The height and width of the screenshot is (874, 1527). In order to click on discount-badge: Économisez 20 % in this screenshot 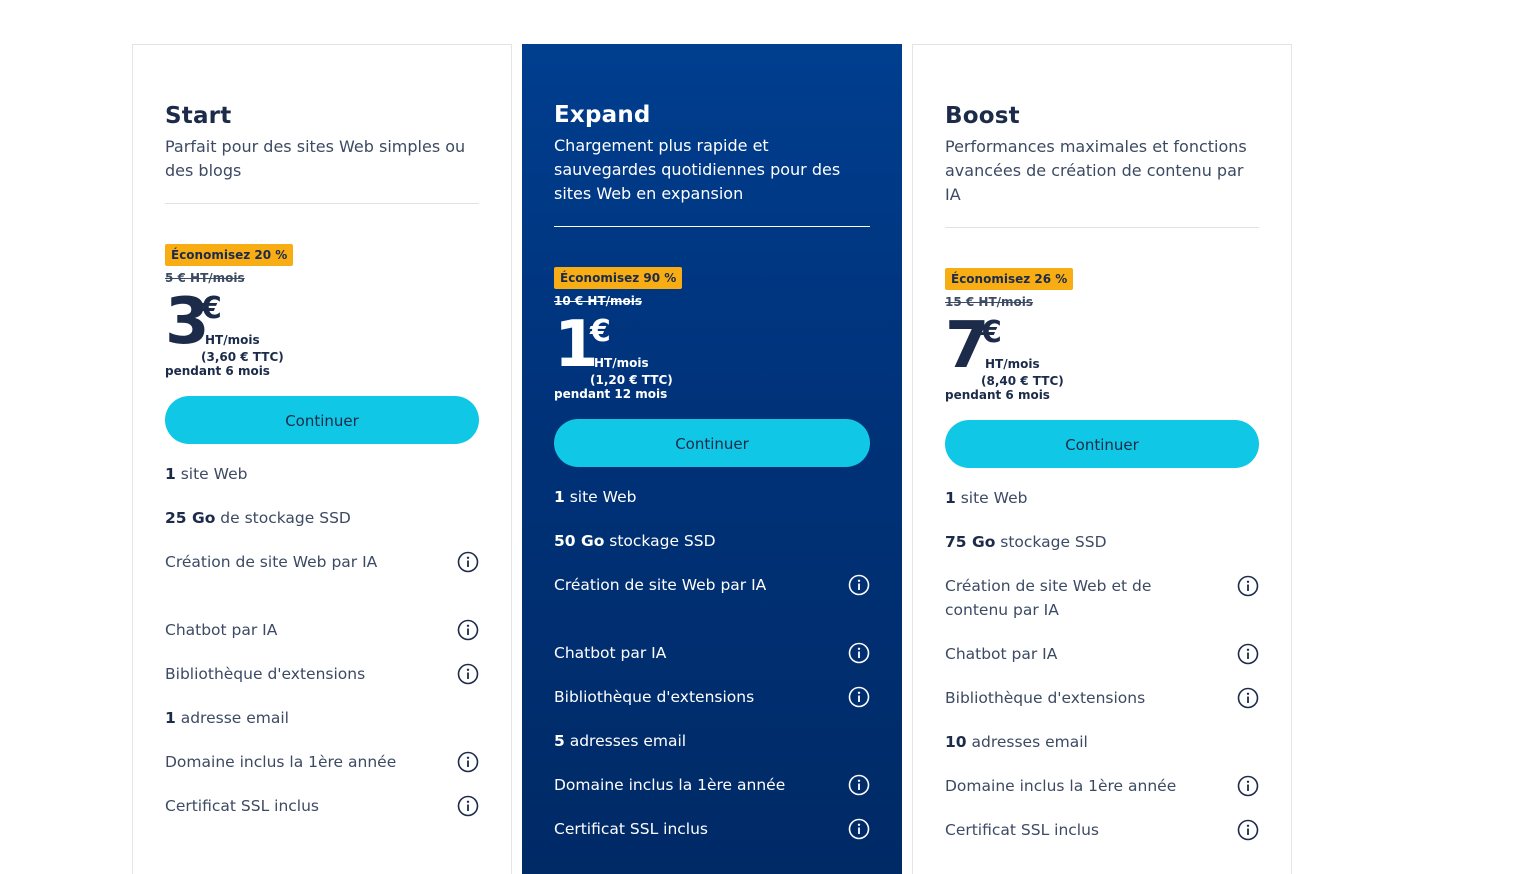, I will do `click(229, 255)`.